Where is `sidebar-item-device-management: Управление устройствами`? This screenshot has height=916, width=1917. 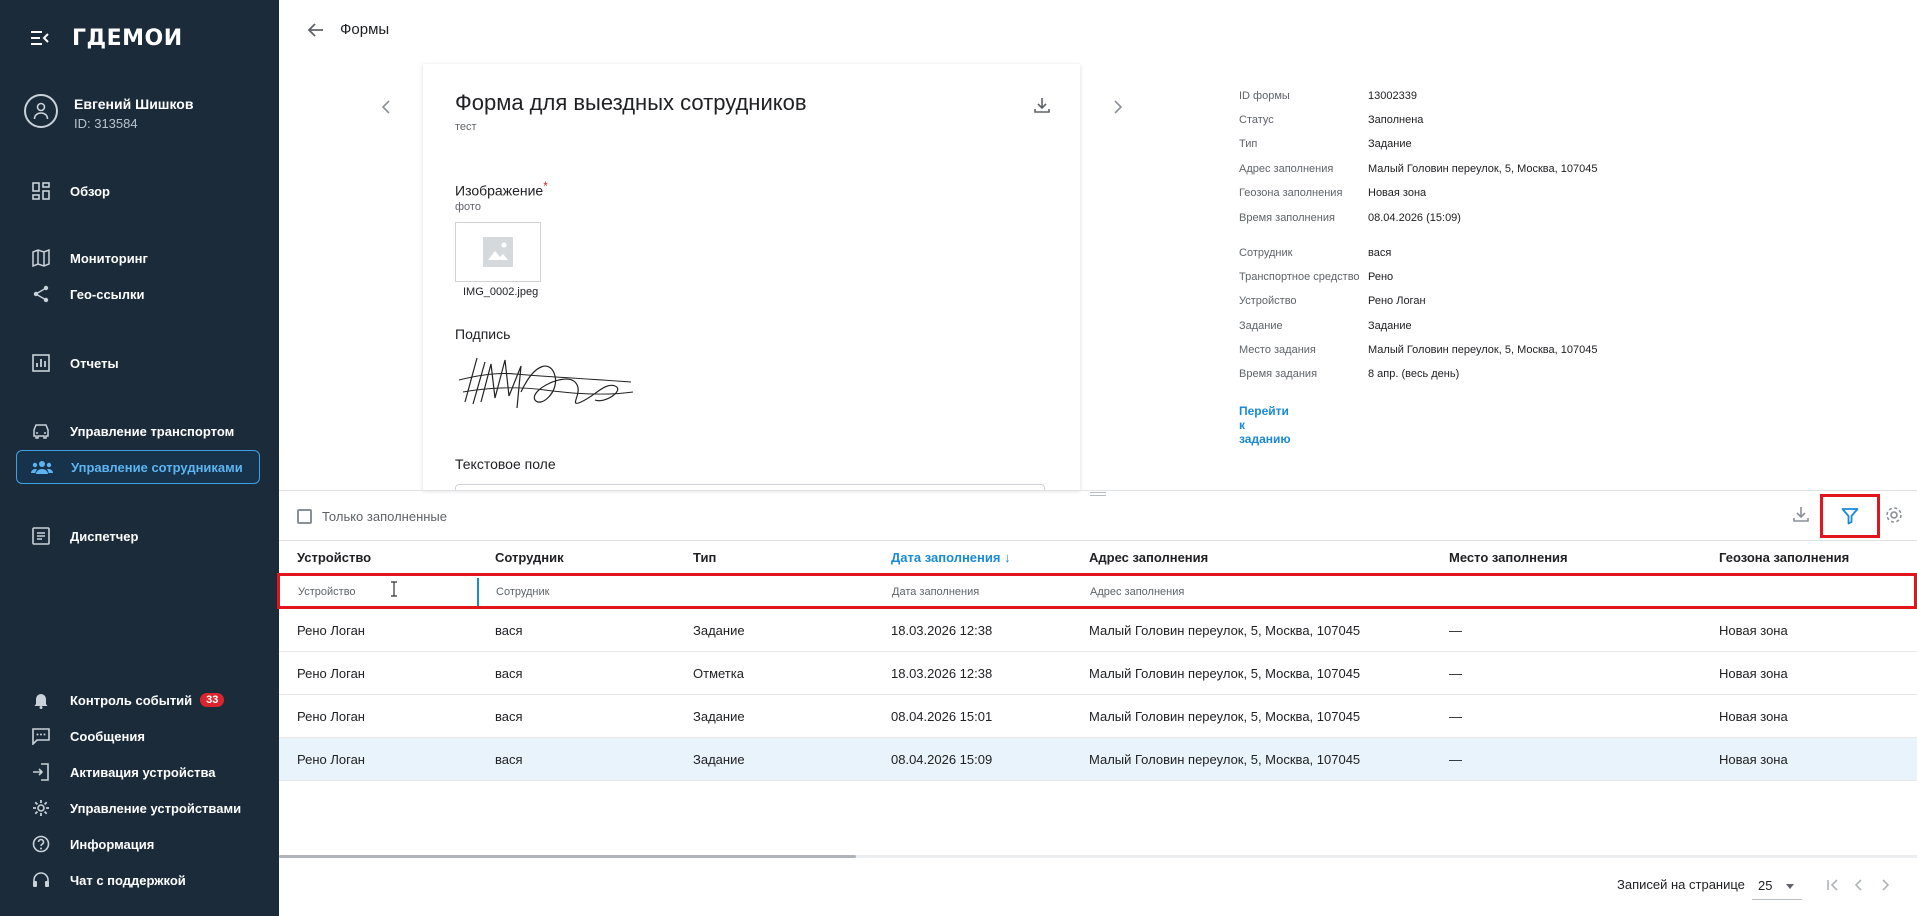 sidebar-item-device-management: Управление устройствами is located at coordinates (138, 808).